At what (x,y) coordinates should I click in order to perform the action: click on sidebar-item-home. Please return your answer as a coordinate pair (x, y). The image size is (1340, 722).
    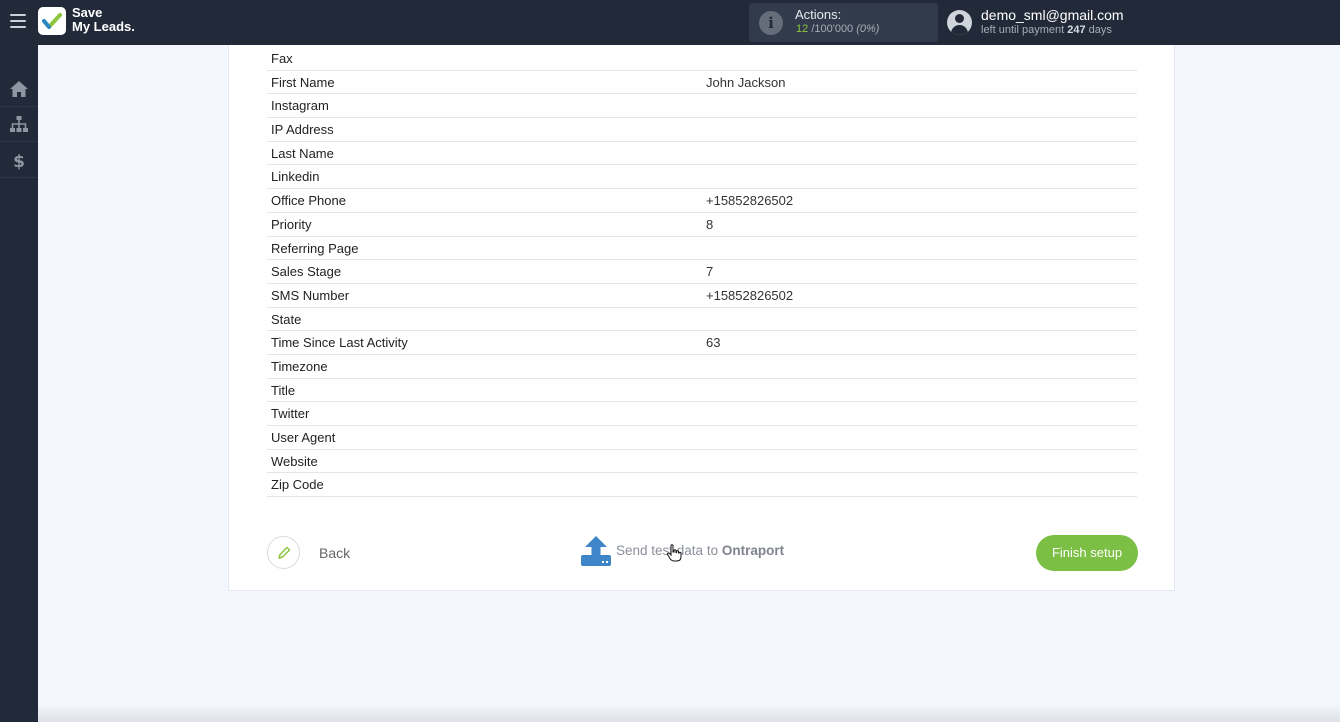
    Looking at the image, I should click on (19, 89).